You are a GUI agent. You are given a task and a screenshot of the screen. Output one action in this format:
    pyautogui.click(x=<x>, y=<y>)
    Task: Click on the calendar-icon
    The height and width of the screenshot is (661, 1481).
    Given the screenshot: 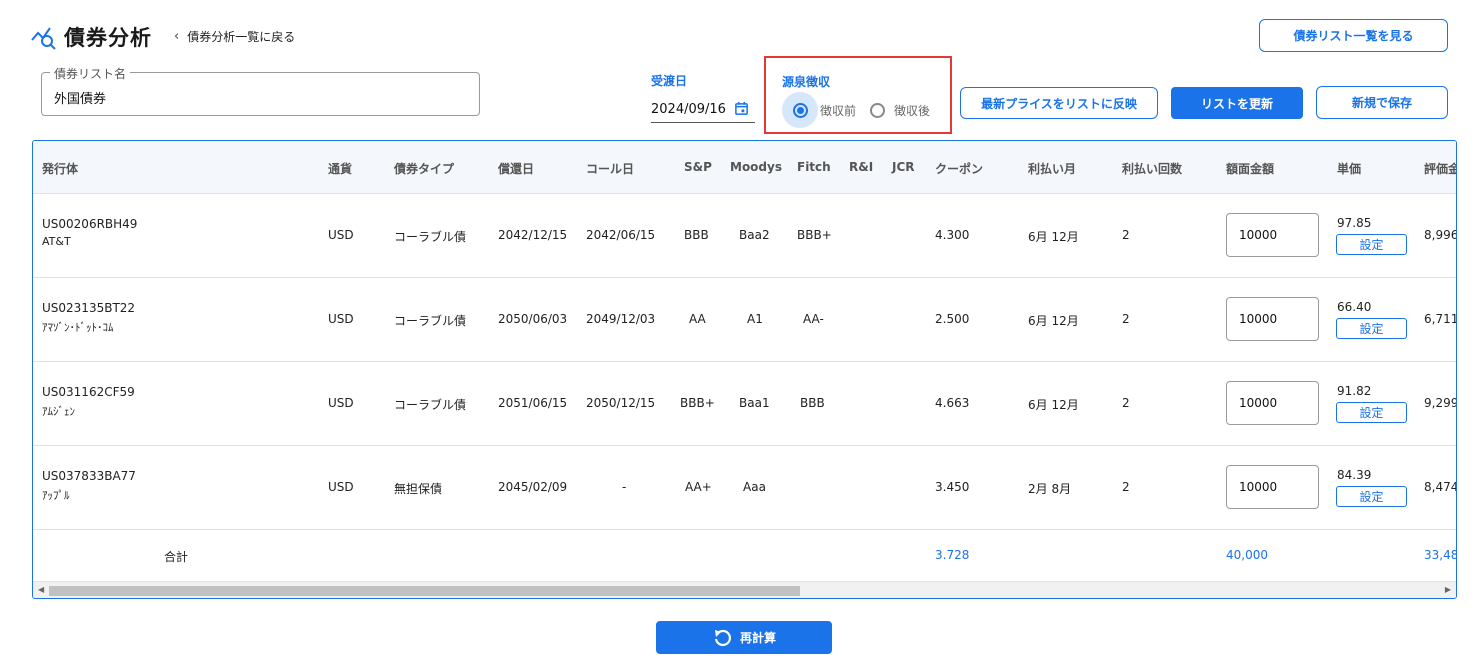 What is the action you would take?
    pyautogui.click(x=741, y=108)
    